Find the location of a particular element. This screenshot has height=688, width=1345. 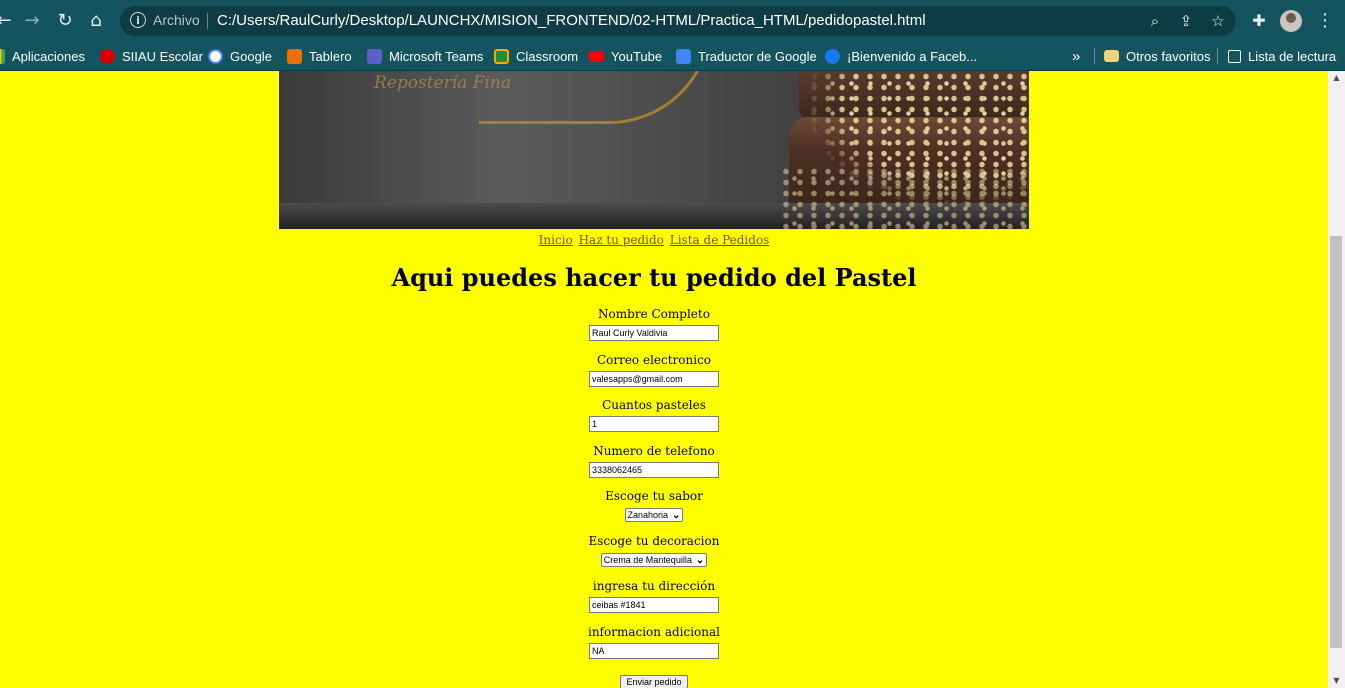

tablero-icon is located at coordinates (294, 56).